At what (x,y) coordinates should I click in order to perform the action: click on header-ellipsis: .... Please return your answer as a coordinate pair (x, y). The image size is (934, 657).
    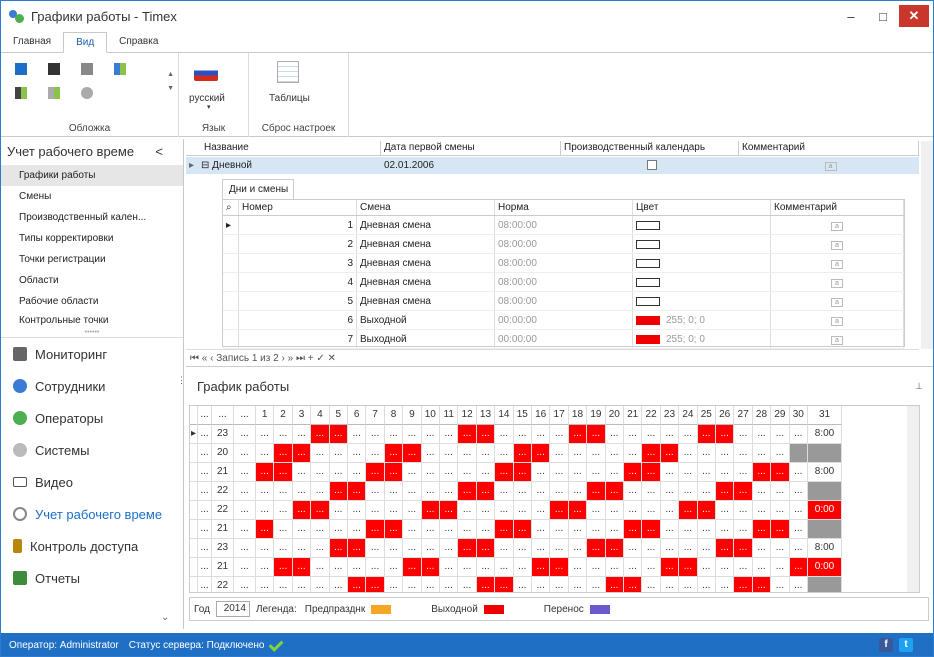
    Looking at the image, I should click on (205, 415).